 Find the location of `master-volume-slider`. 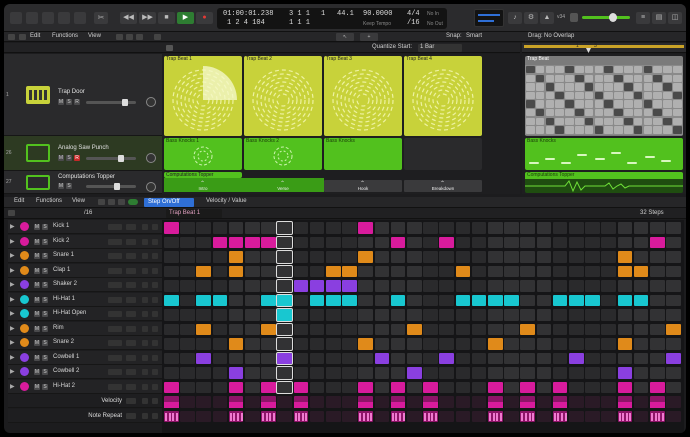

master-volume-slider is located at coordinates (606, 17).